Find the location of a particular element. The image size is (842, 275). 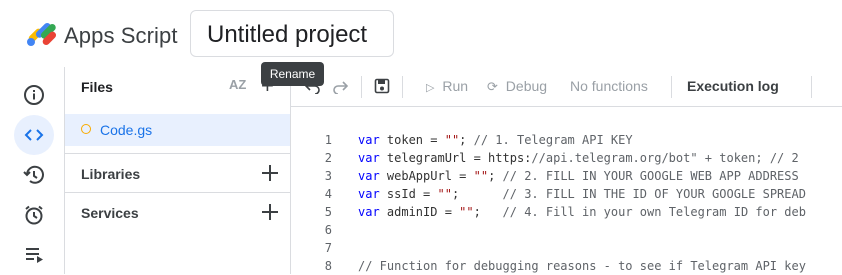

debug-icon: ⟳ is located at coordinates (492, 86).